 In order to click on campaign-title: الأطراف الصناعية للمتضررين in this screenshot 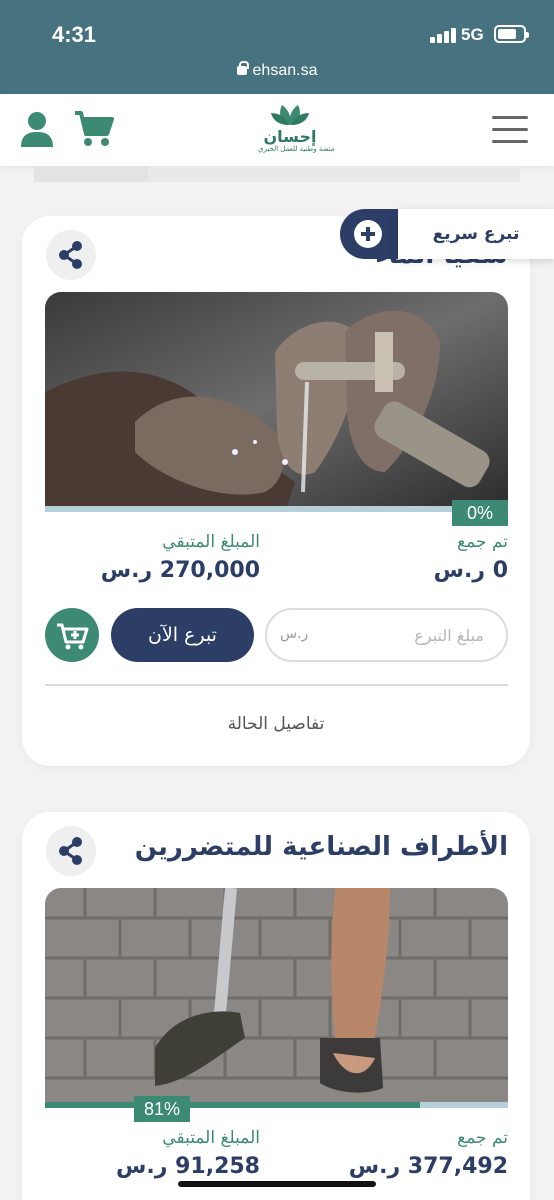, I will do `click(321, 847)`.